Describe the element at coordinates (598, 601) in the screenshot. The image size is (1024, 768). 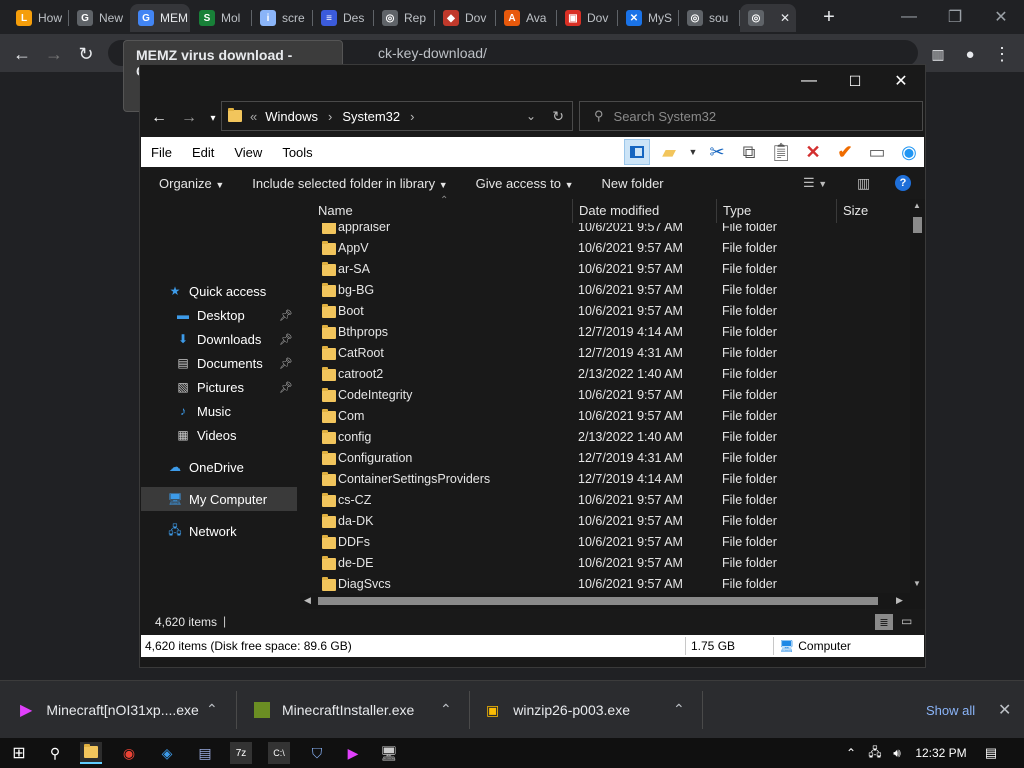
I see `horizontal-scroll-thumb` at that location.